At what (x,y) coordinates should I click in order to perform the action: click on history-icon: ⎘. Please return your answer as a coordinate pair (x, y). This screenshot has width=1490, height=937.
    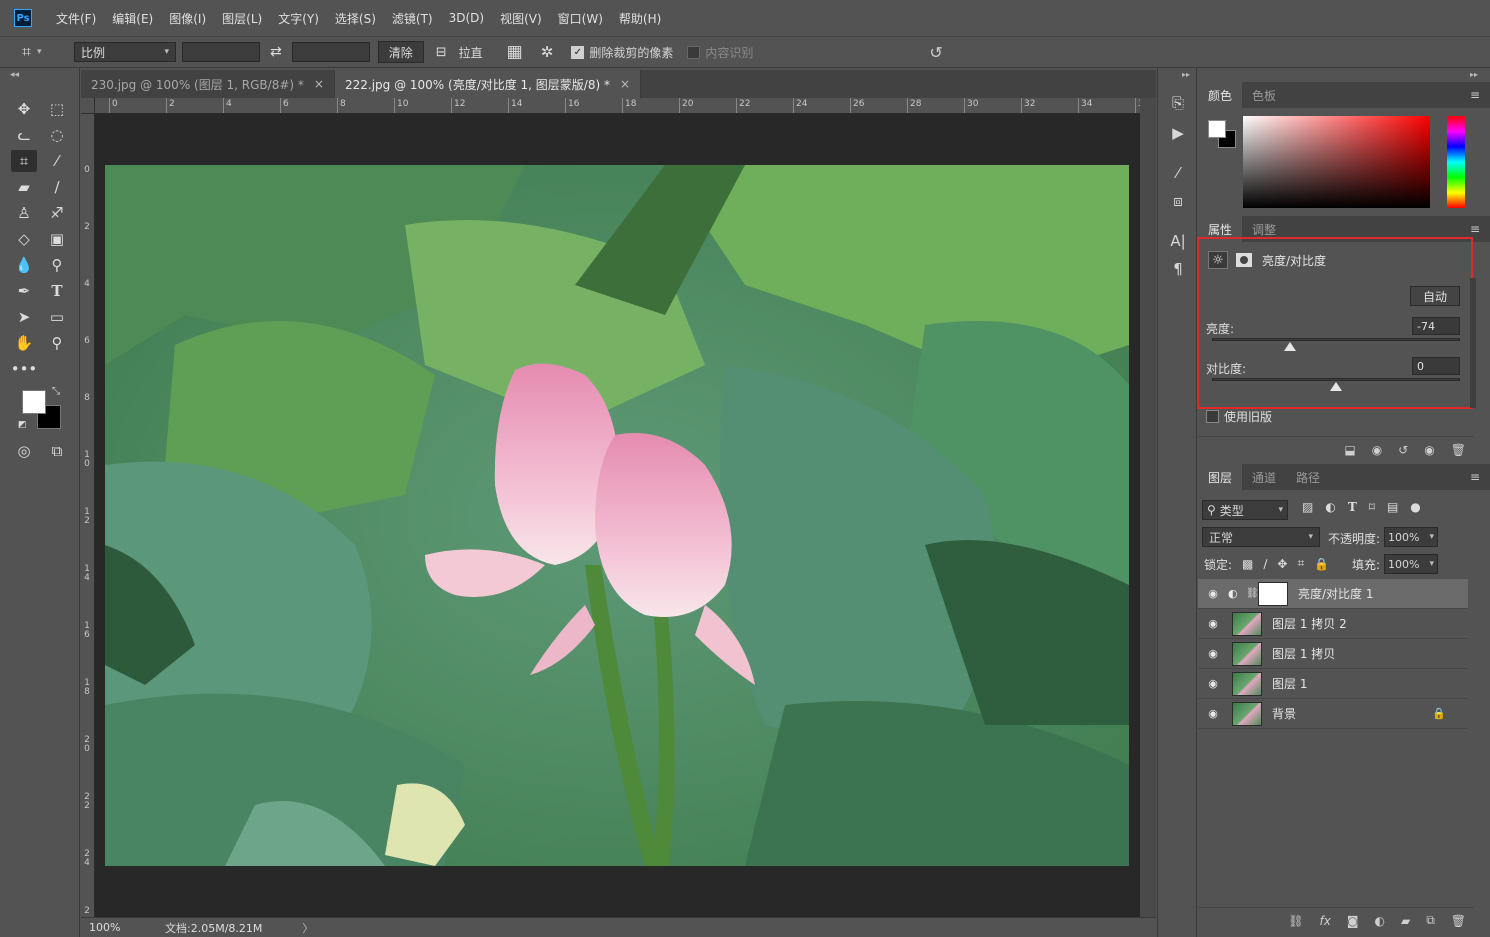
    Looking at the image, I should click on (1178, 103).